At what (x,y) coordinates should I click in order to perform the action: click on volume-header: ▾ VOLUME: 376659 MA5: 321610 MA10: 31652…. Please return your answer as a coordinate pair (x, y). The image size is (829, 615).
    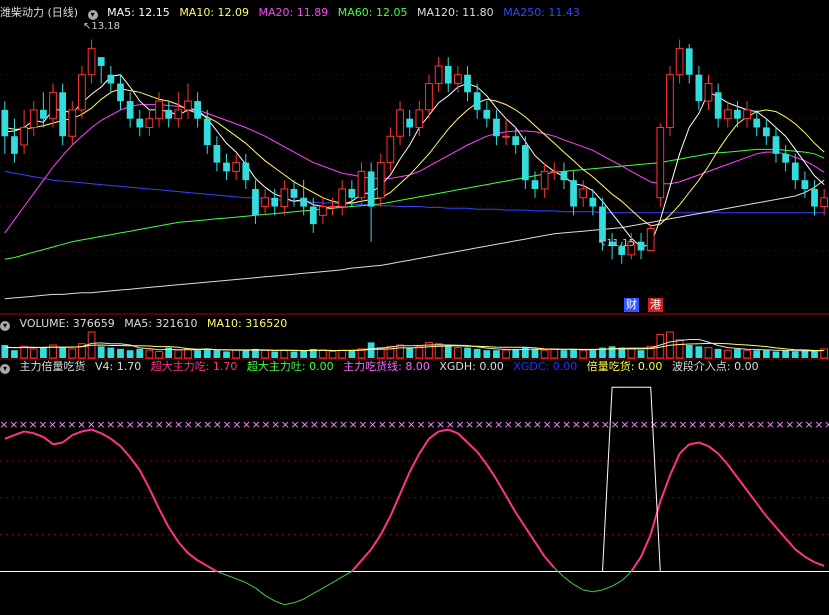
    Looking at the image, I should click on (146, 324).